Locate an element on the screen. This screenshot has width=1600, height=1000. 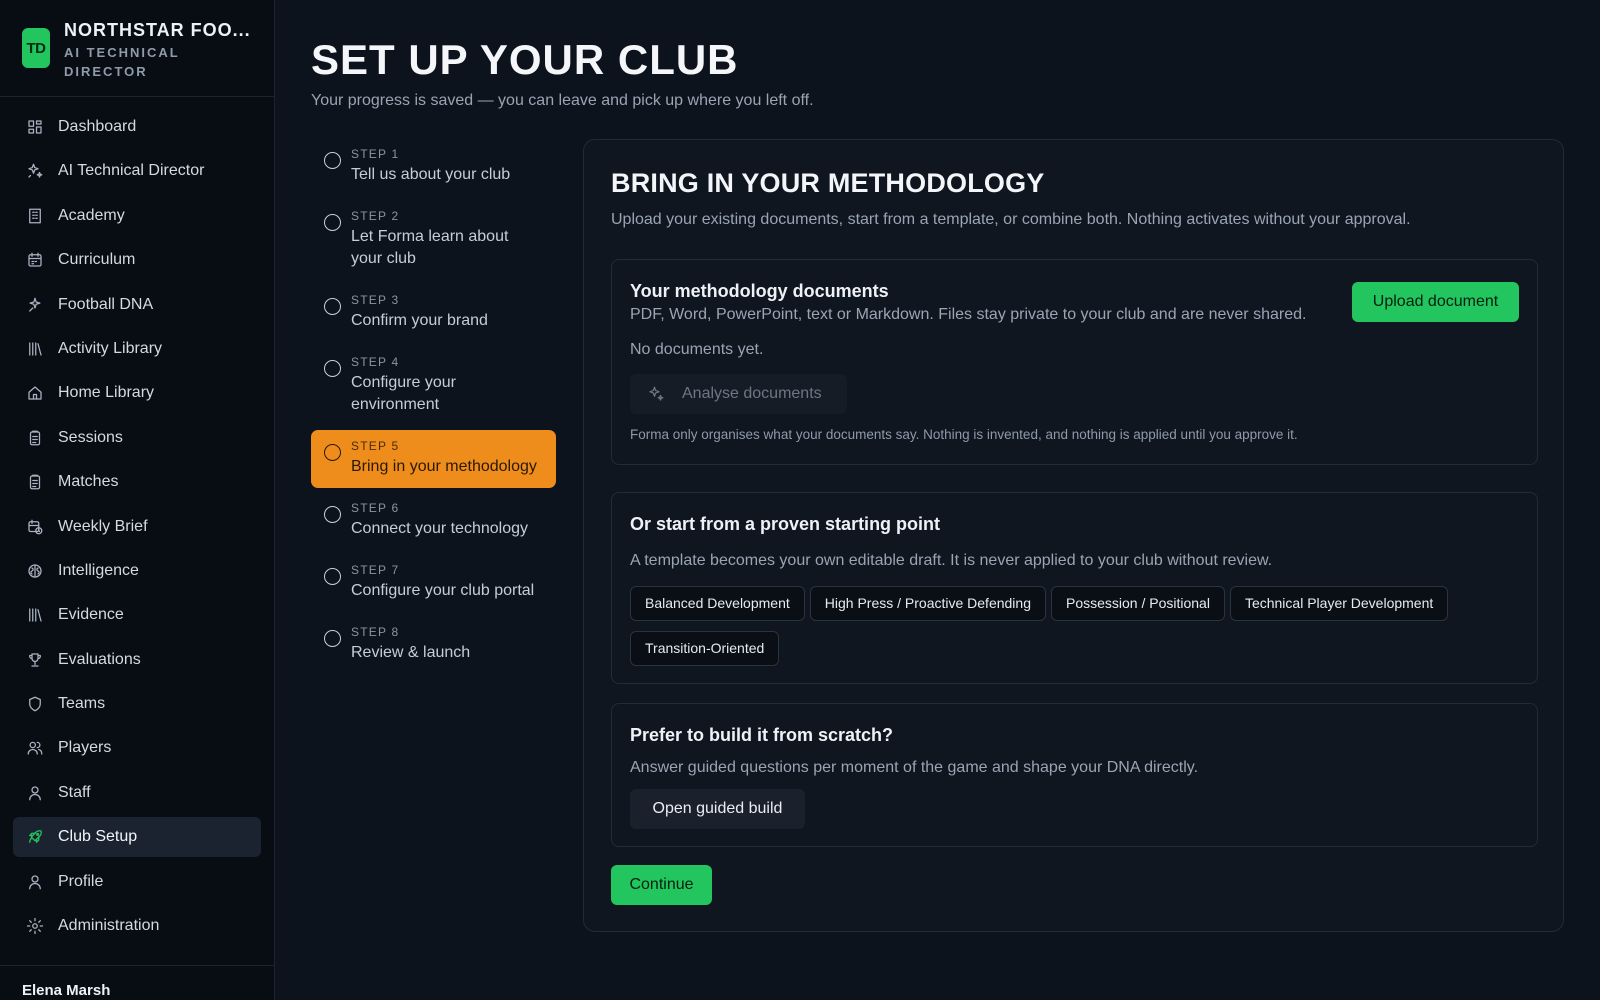
step-2: STEP 2 Let Forma learn about your club is located at coordinates (433, 240).